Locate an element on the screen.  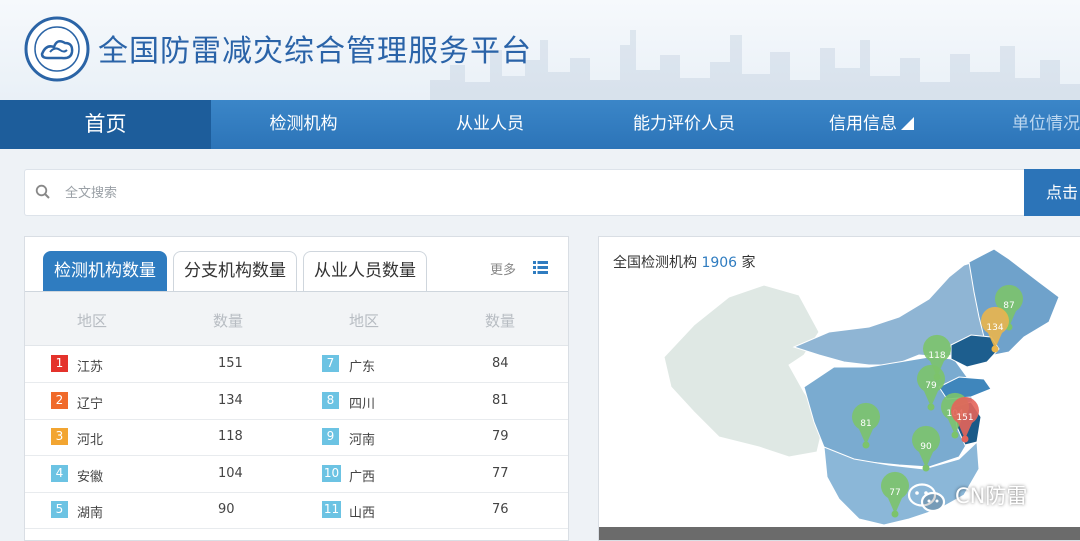
agency-count: 76 is located at coordinates (500, 509).